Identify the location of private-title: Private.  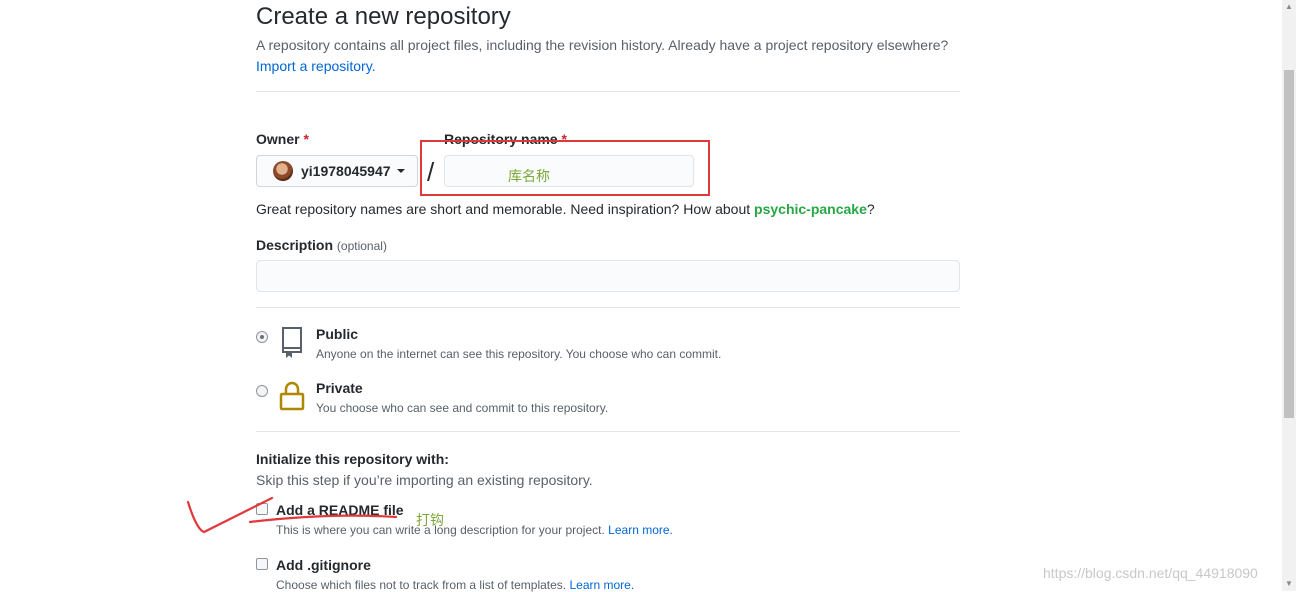
(339, 388).